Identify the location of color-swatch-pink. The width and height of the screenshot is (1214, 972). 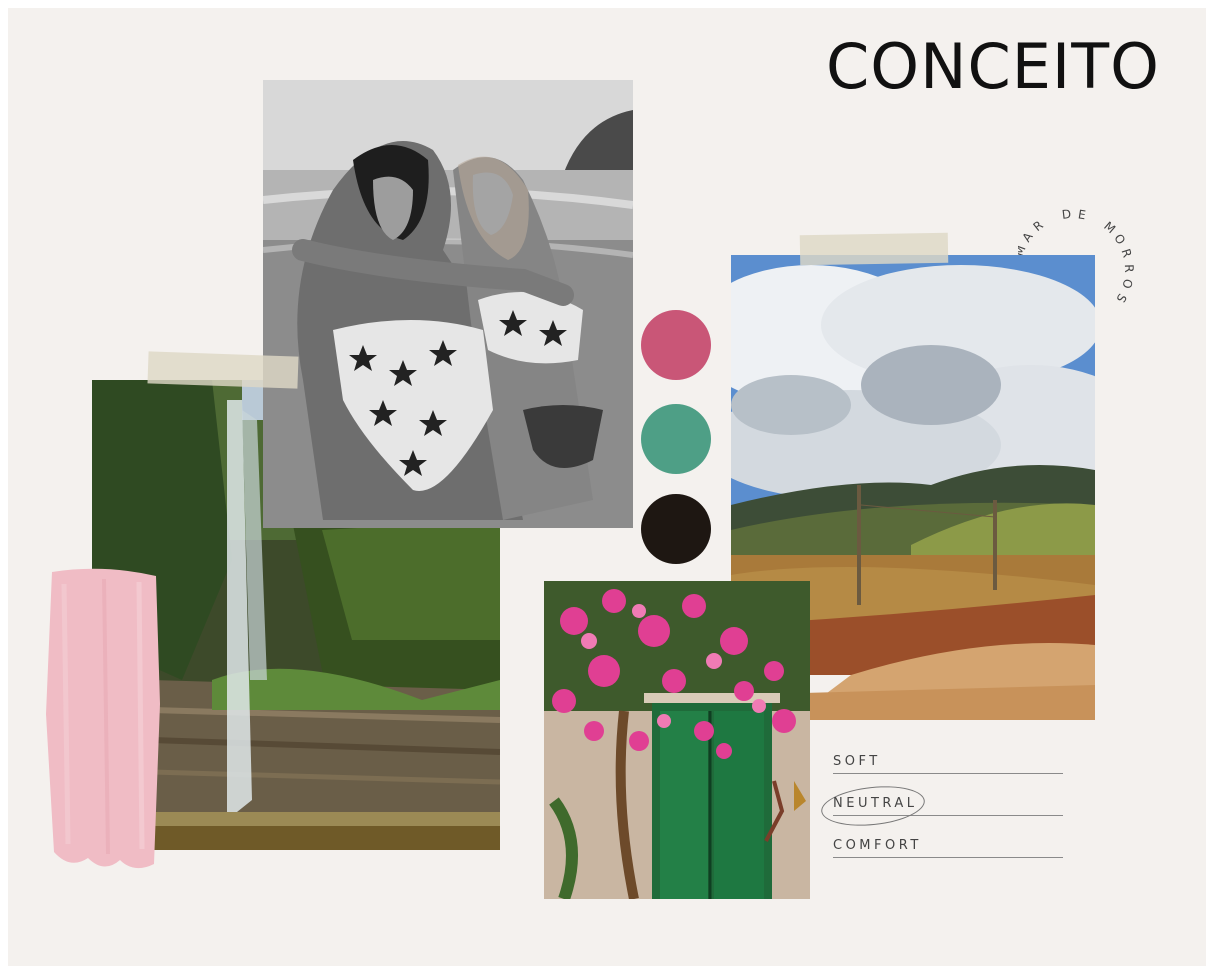
(676, 345).